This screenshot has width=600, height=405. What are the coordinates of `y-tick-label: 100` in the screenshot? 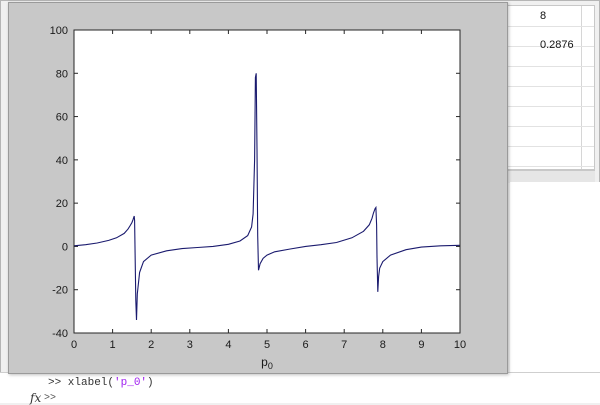 It's located at (59, 31).